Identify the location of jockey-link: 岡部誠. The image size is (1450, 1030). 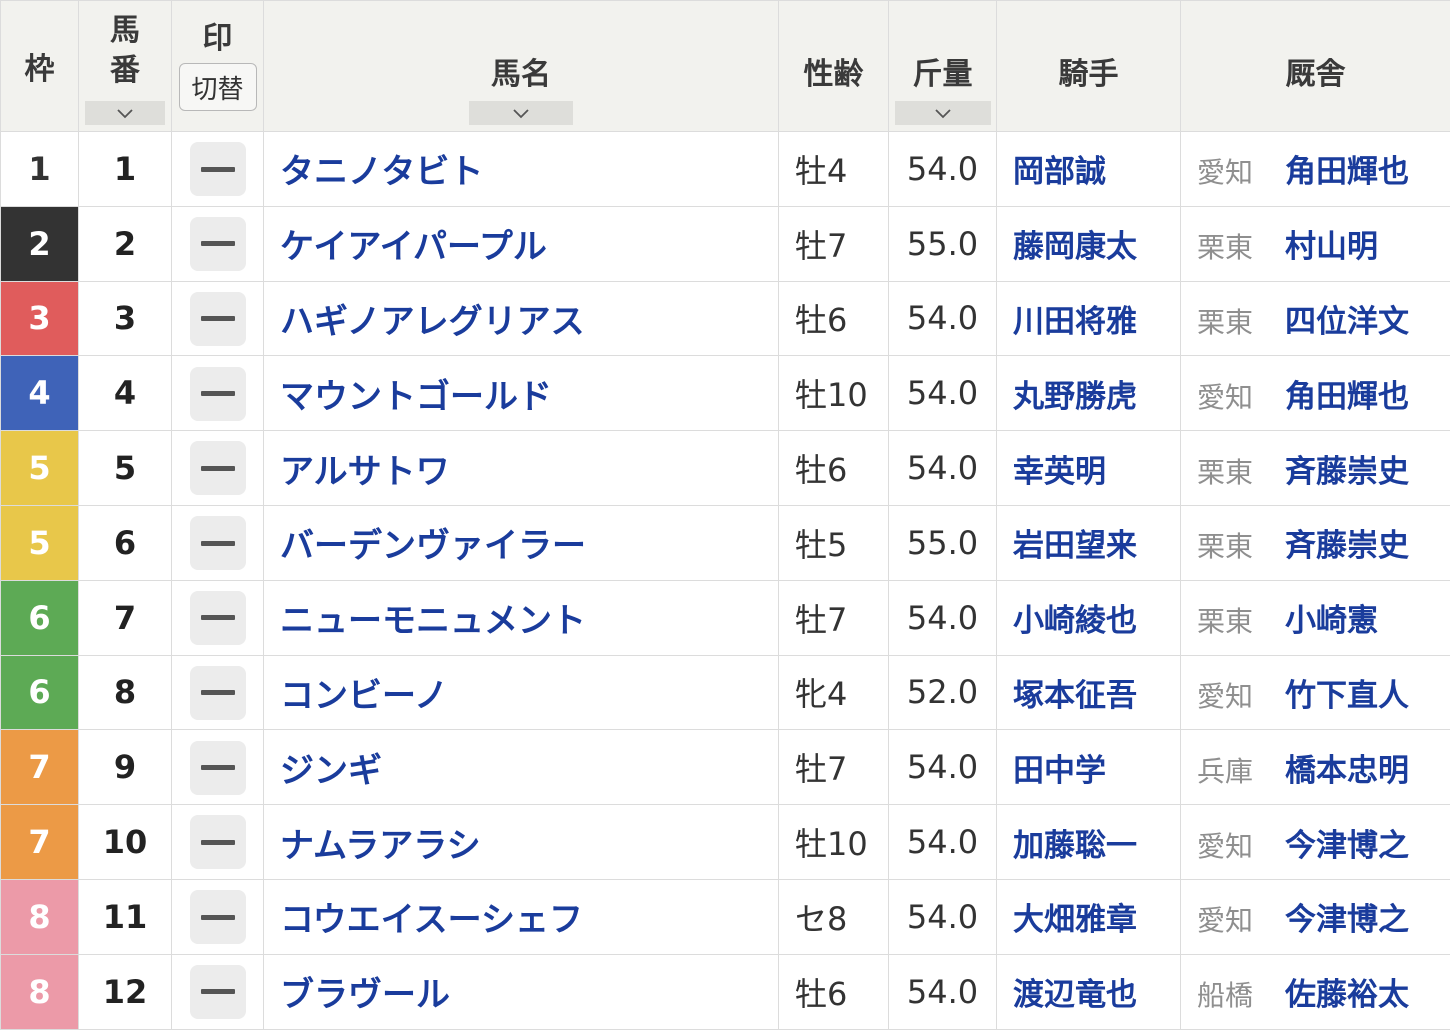
(1059, 172).